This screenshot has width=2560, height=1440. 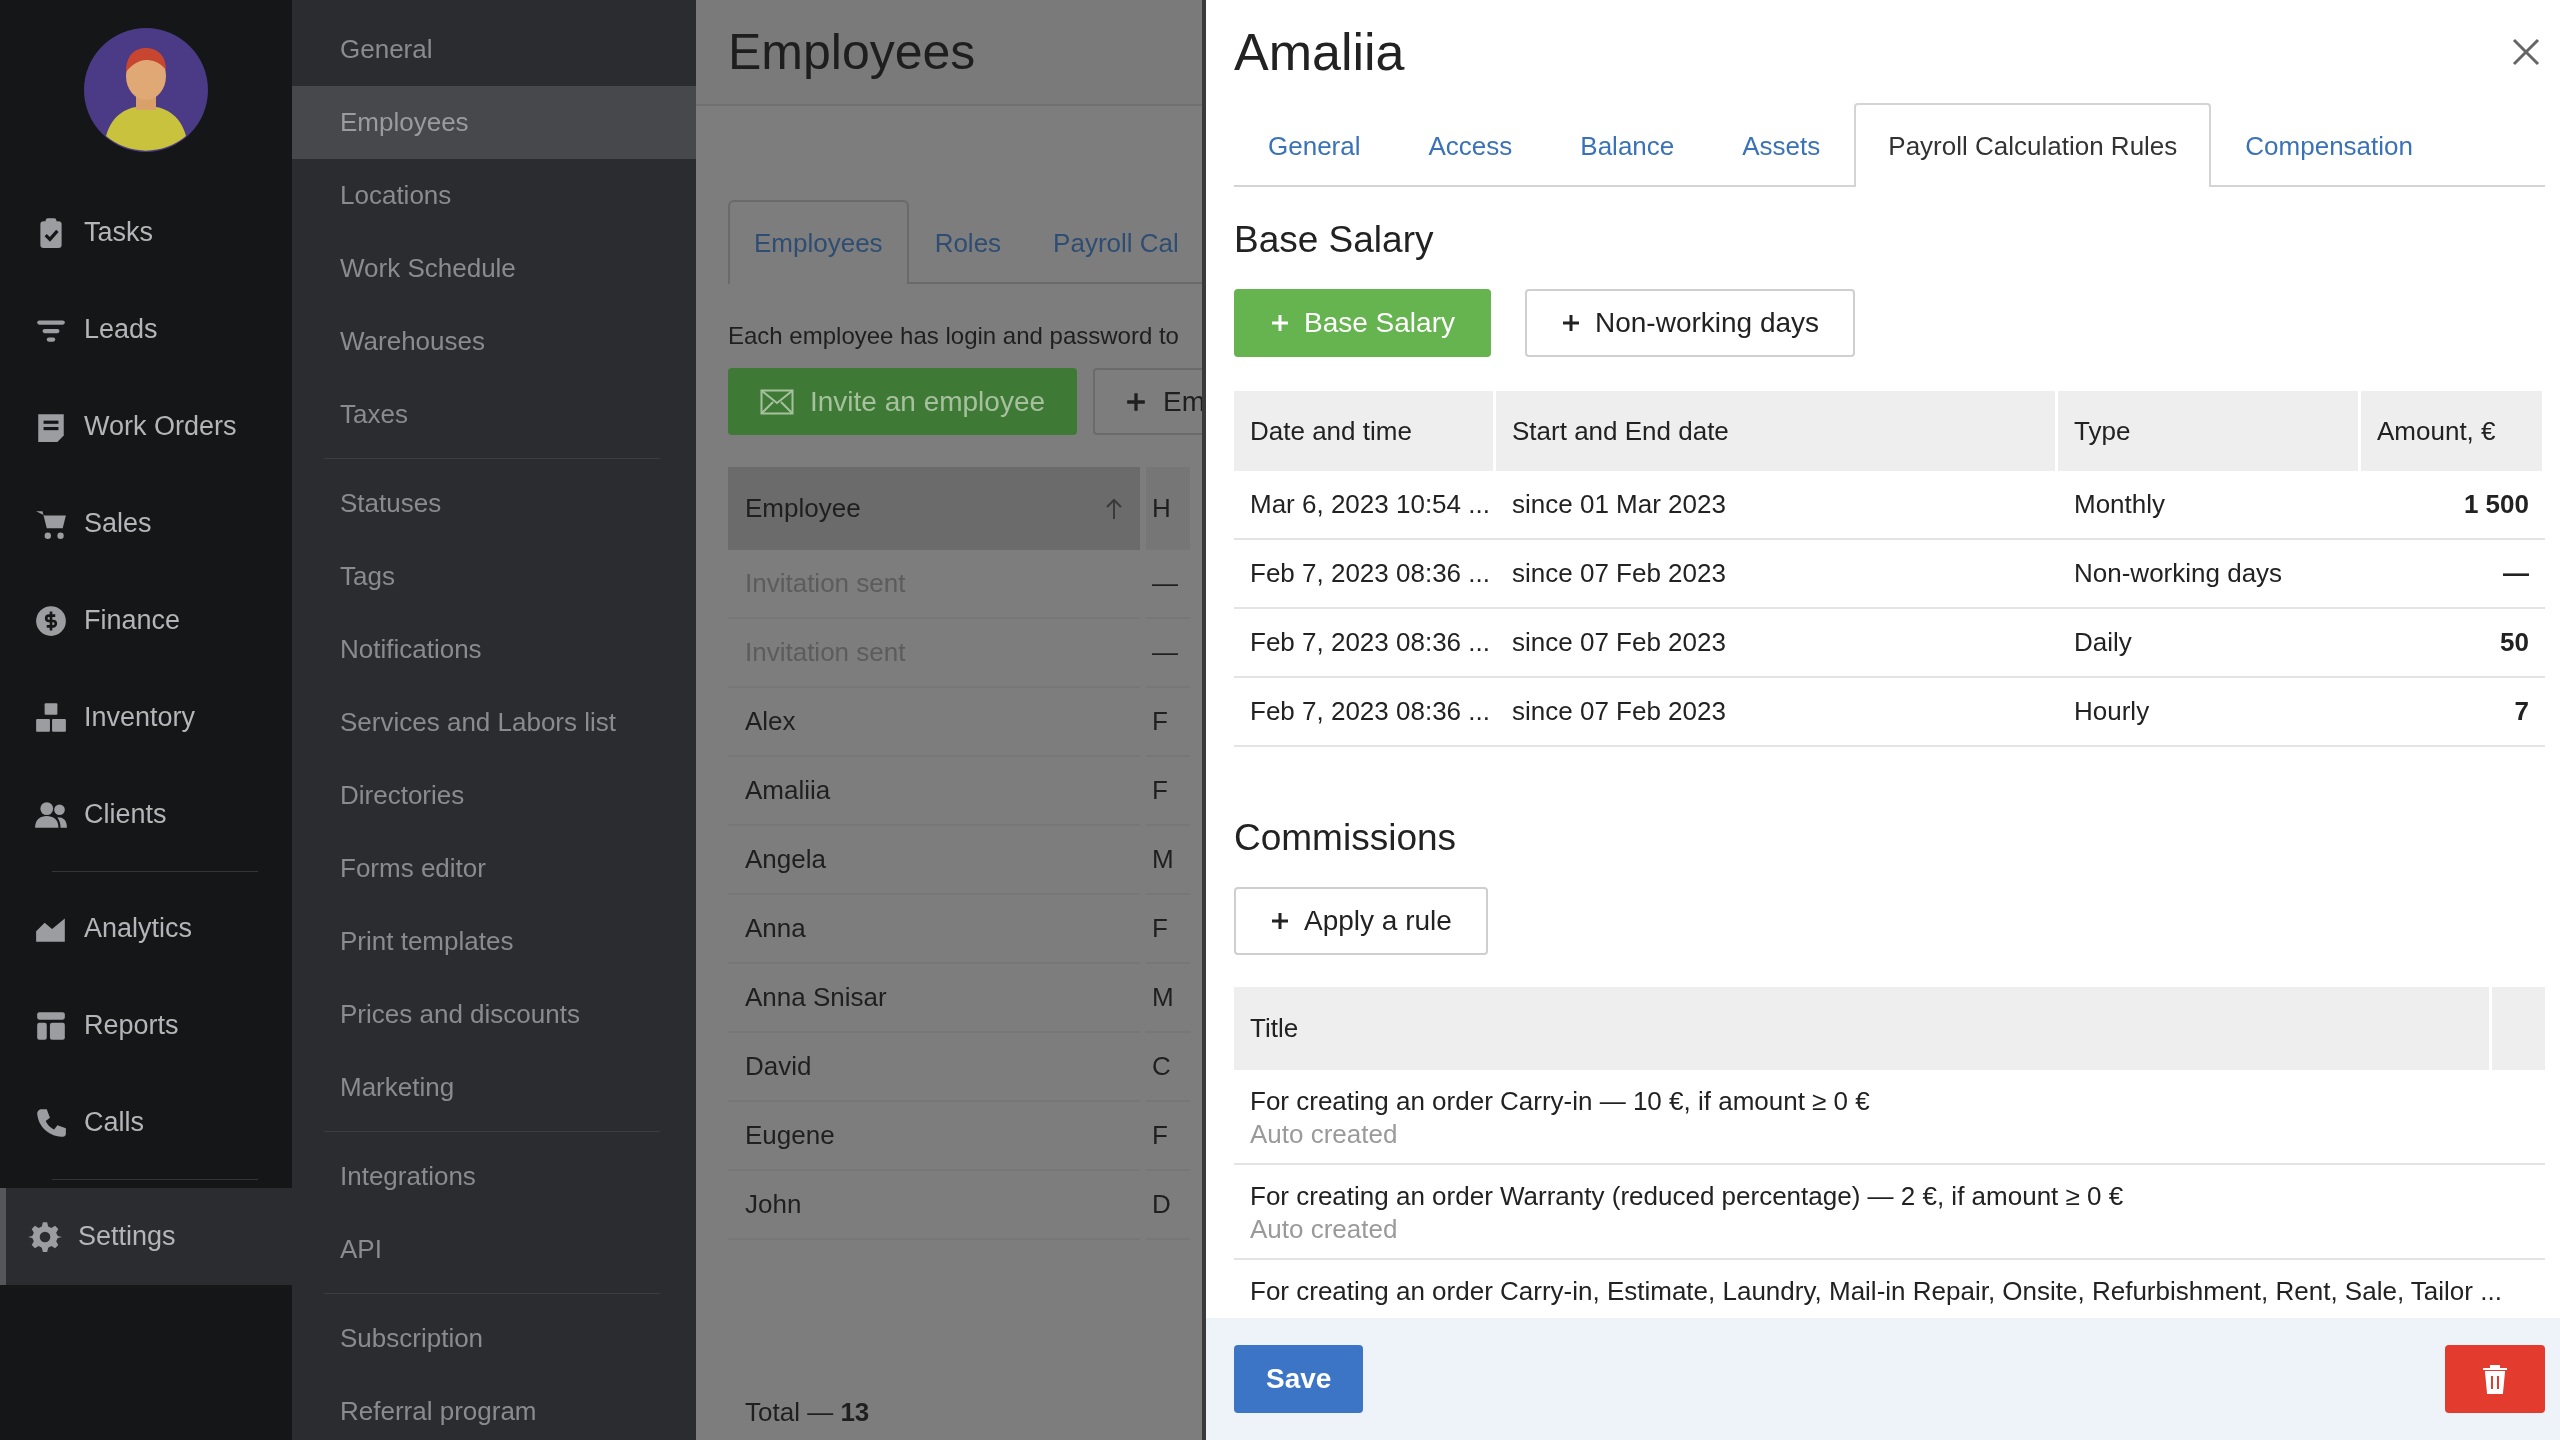 I want to click on nav-item: Tasks, so click(x=146, y=232).